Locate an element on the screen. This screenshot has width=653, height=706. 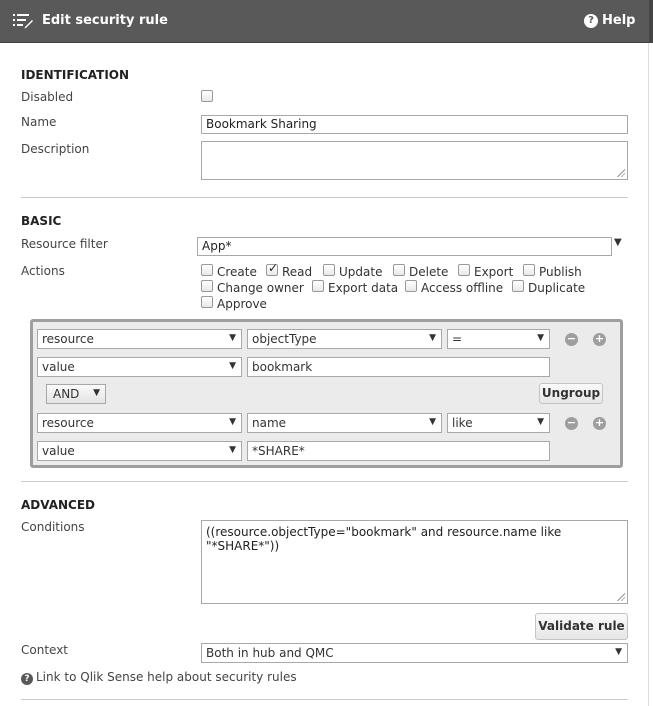
action-change-owner-checkbox is located at coordinates (207, 286).